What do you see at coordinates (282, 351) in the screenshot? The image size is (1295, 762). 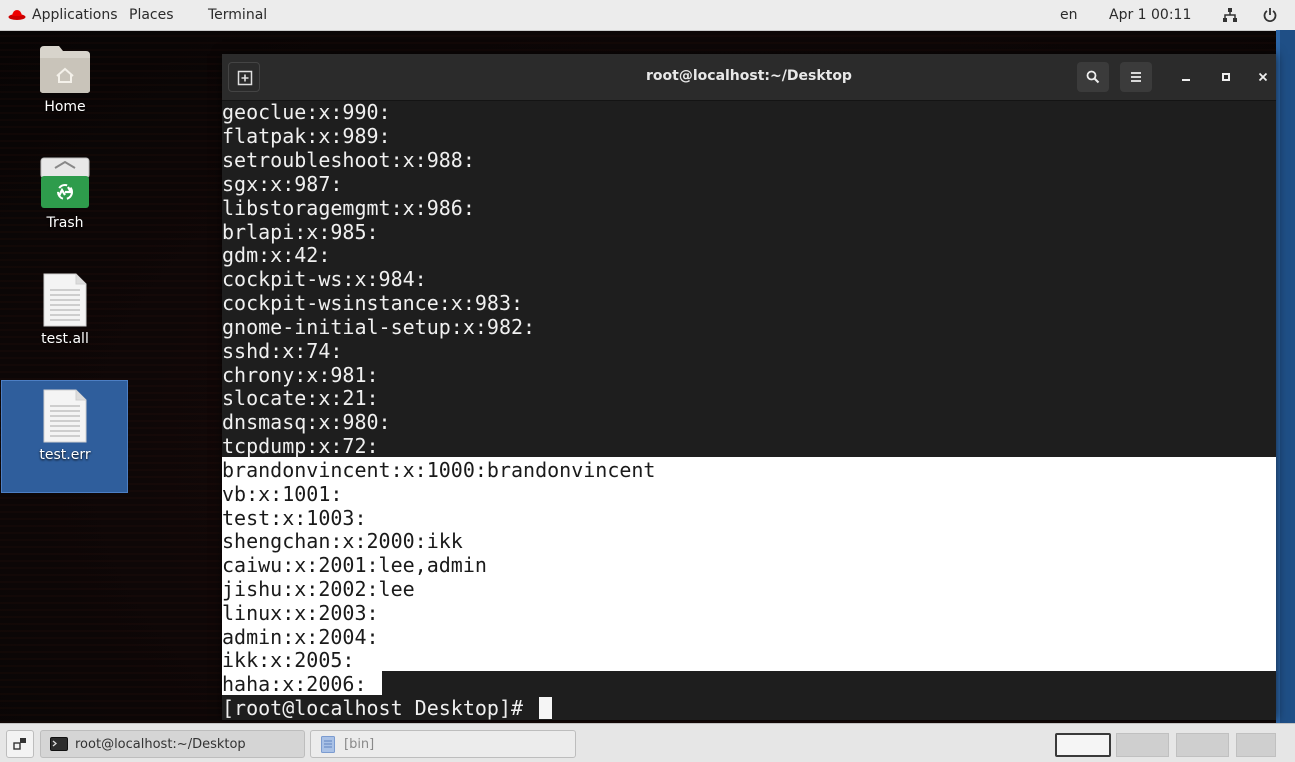 I see `output-line: sshd:x:74:` at bounding box center [282, 351].